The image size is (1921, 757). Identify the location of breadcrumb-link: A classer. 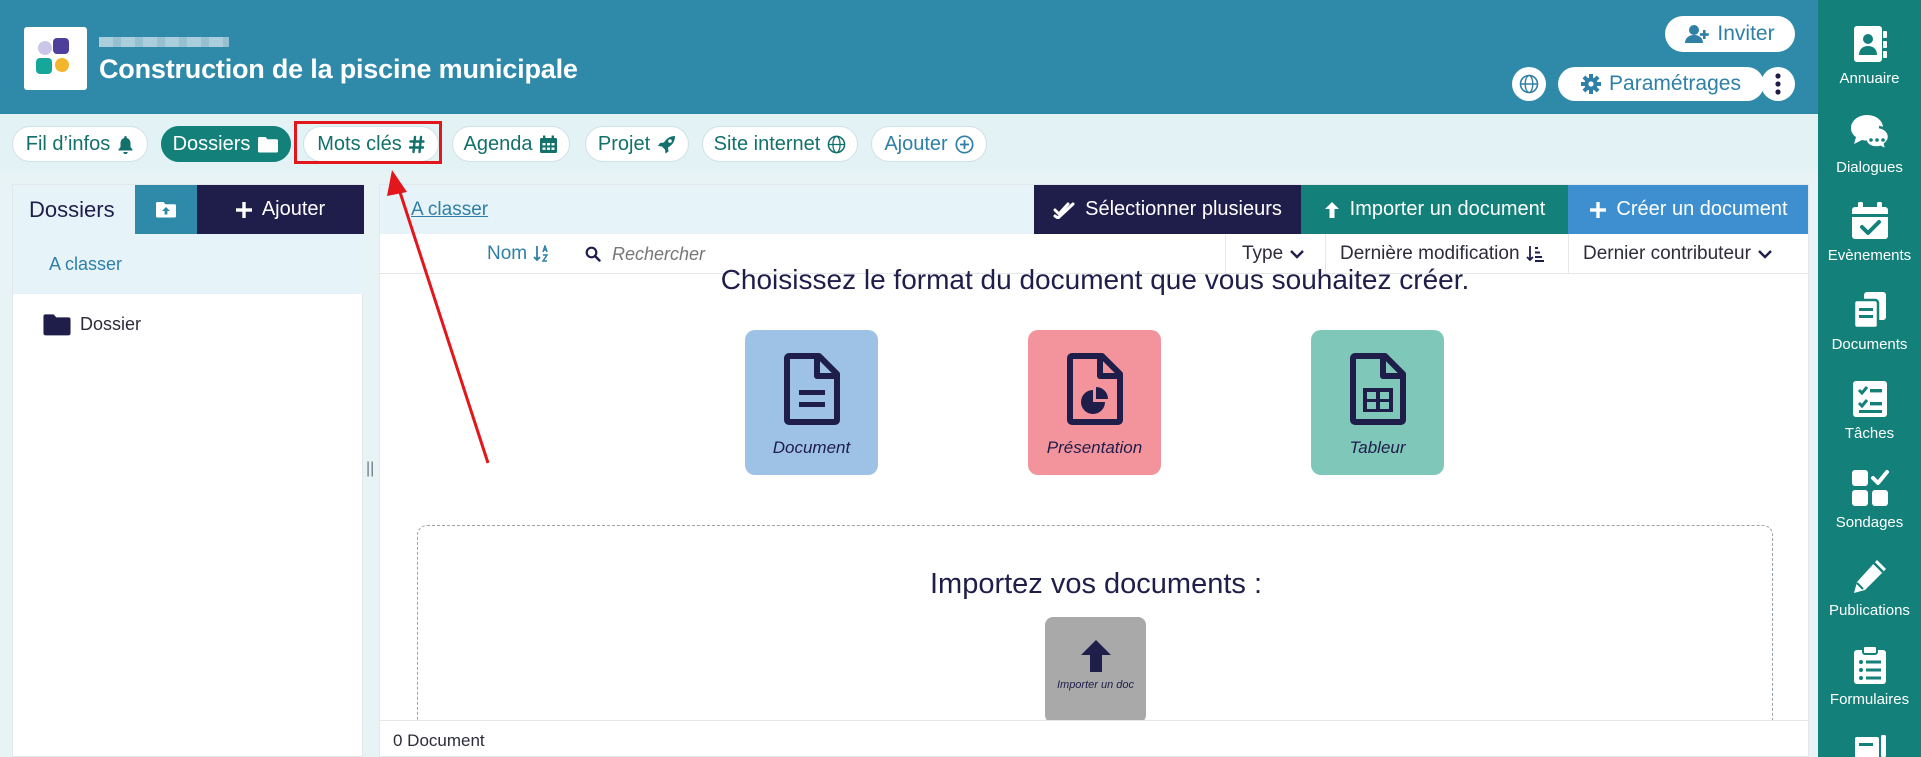
(449, 210).